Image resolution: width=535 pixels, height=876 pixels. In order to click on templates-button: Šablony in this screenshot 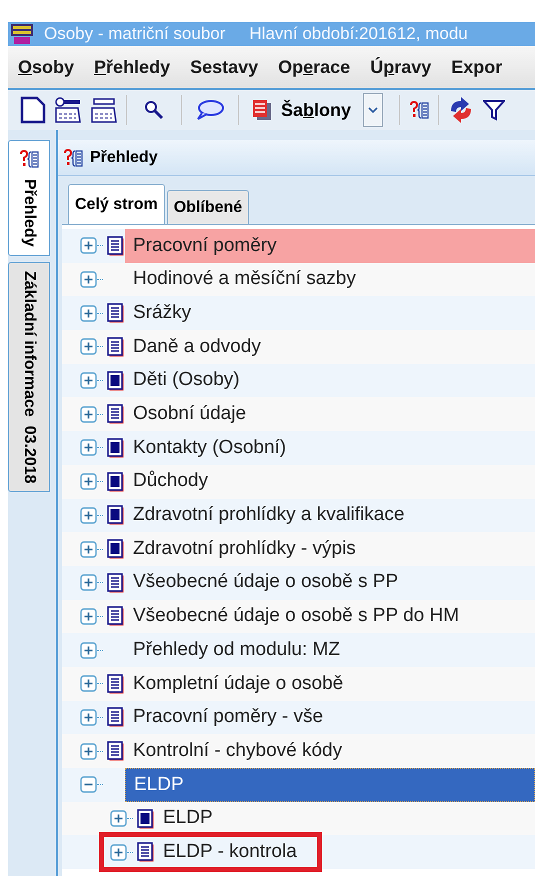, I will do `click(301, 110)`.